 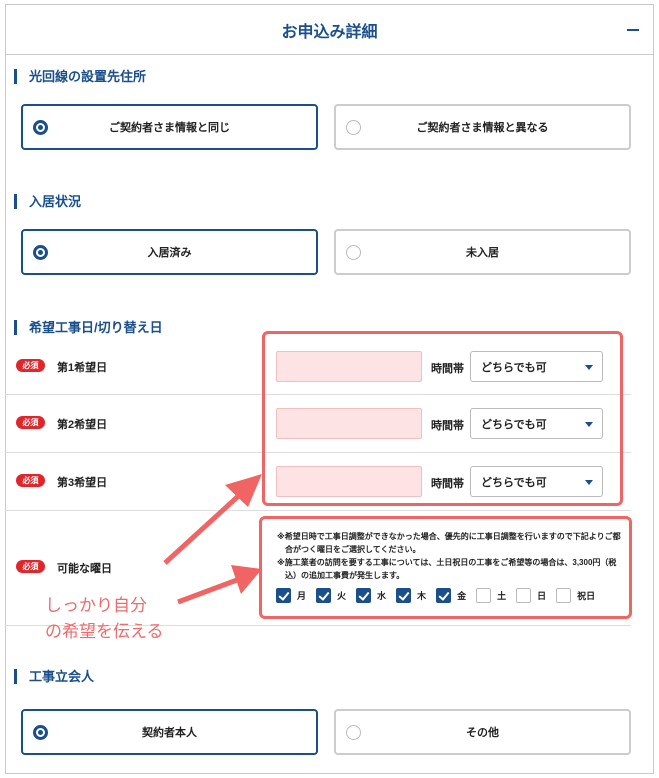 What do you see at coordinates (104, 631) in the screenshot?
I see `annotation-line-2: の希望を伝える` at bounding box center [104, 631].